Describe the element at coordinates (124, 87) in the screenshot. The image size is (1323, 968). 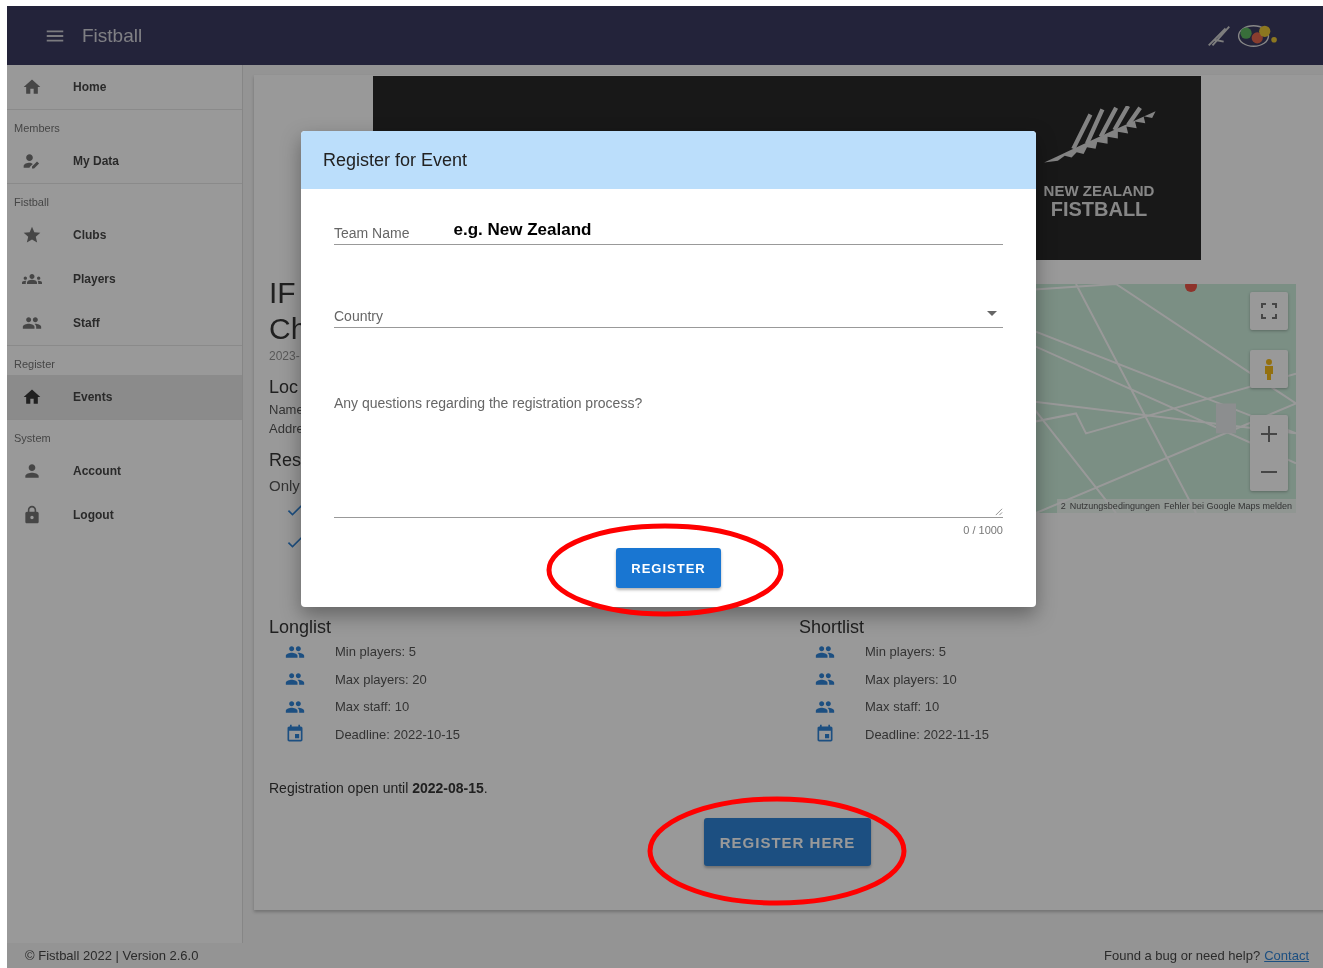
I see `nav-item: Home` at that location.